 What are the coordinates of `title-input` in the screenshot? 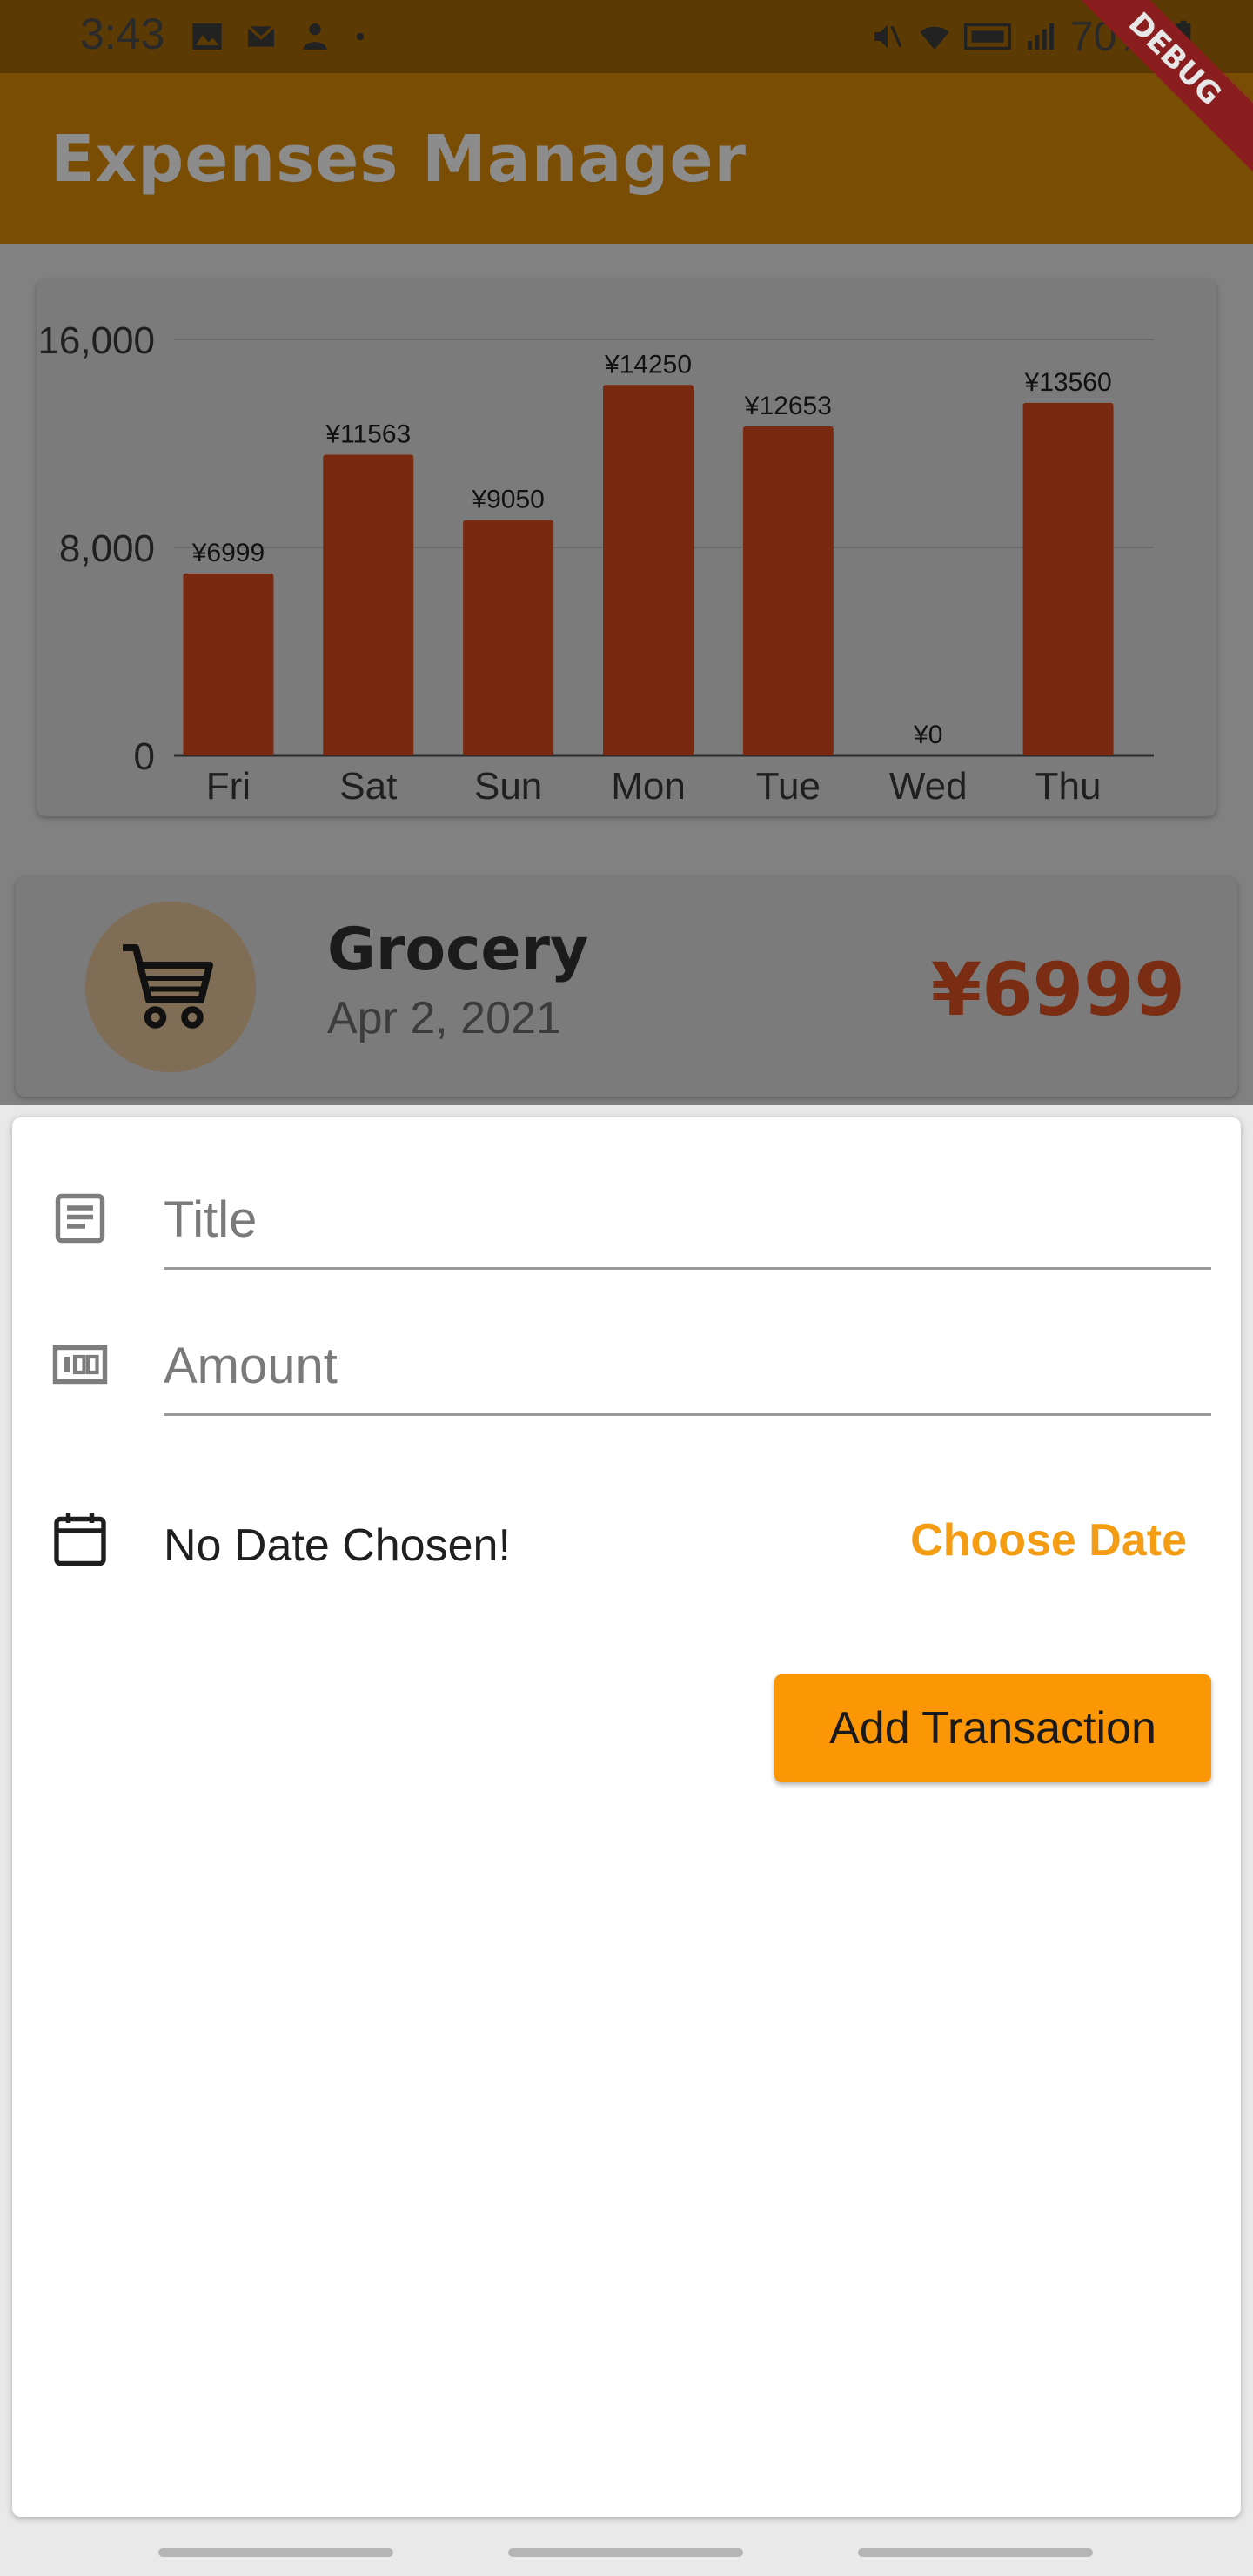 It's located at (687, 1221).